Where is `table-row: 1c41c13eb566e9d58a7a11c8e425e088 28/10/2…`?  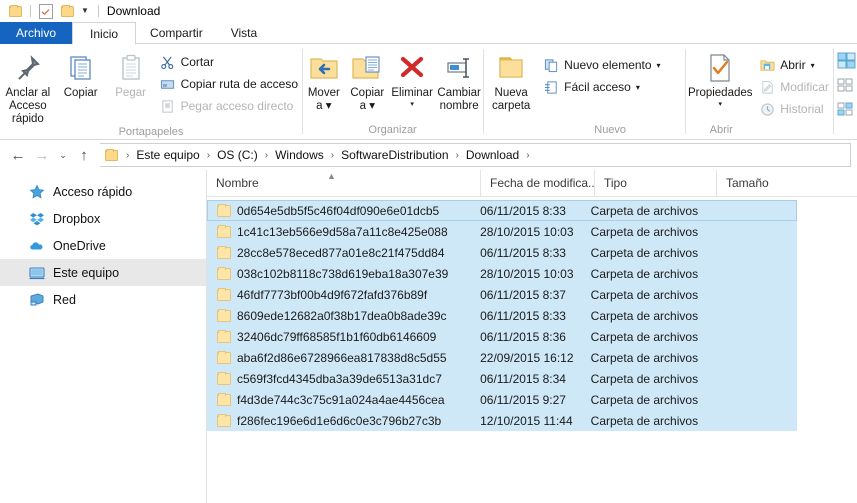
table-row: 1c41c13eb566e9d58a7a11c8e425e088 28/10/2… is located at coordinates (502, 231).